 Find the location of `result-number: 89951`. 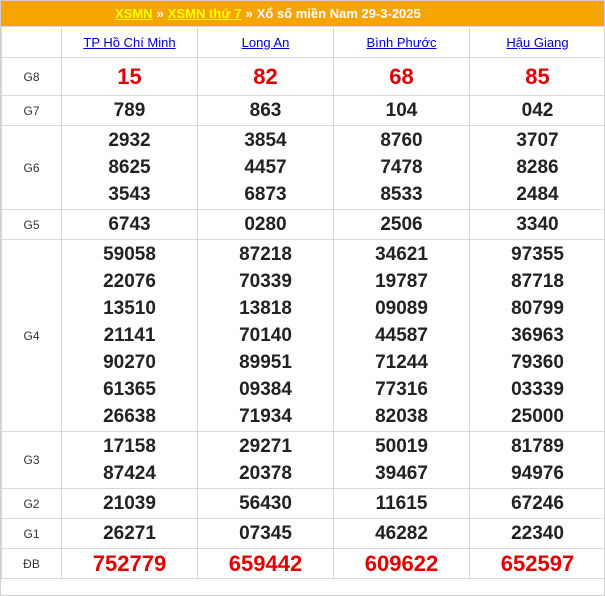

result-number: 89951 is located at coordinates (265, 362).